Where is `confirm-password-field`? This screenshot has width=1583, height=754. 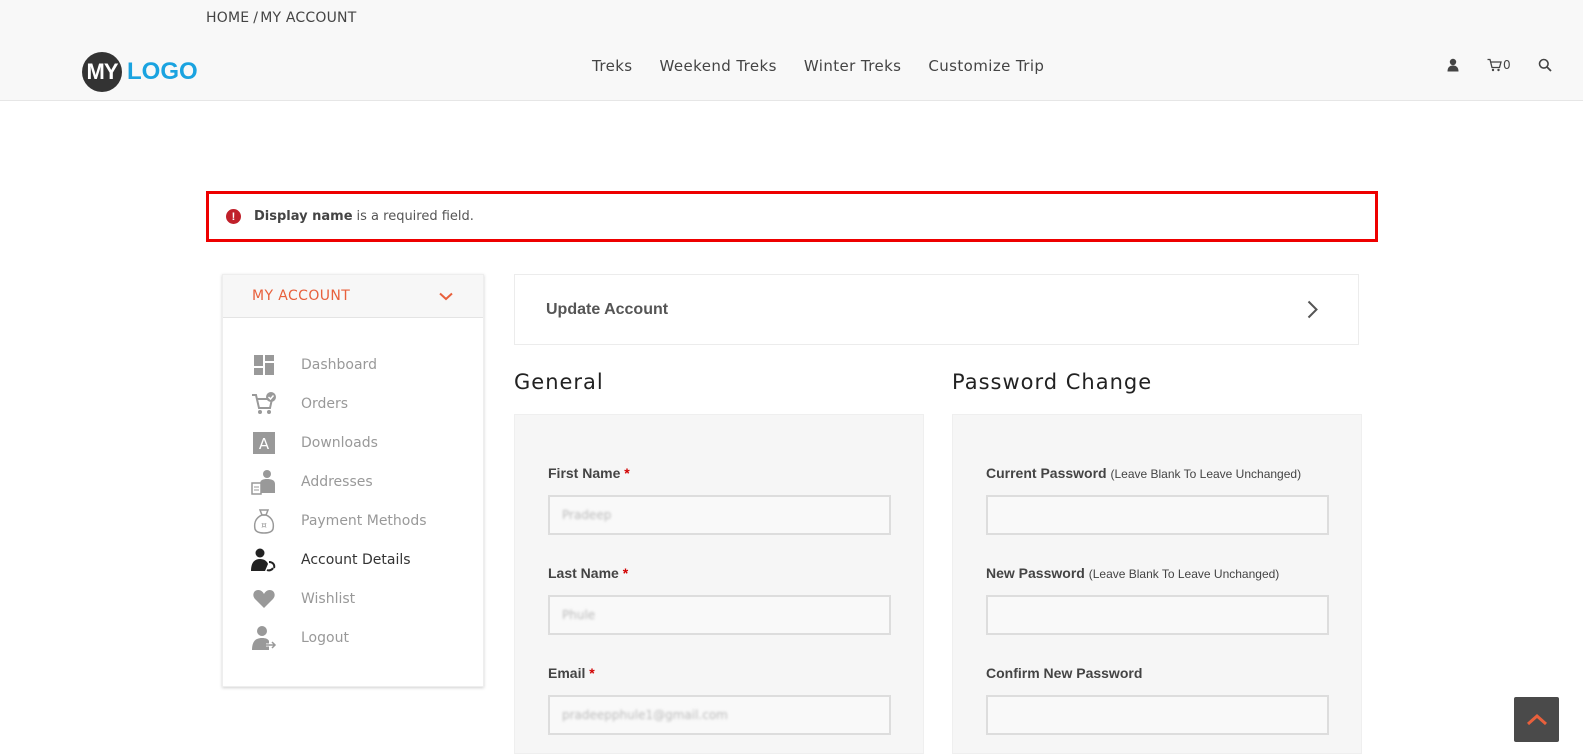
confirm-password-field is located at coordinates (1157, 715).